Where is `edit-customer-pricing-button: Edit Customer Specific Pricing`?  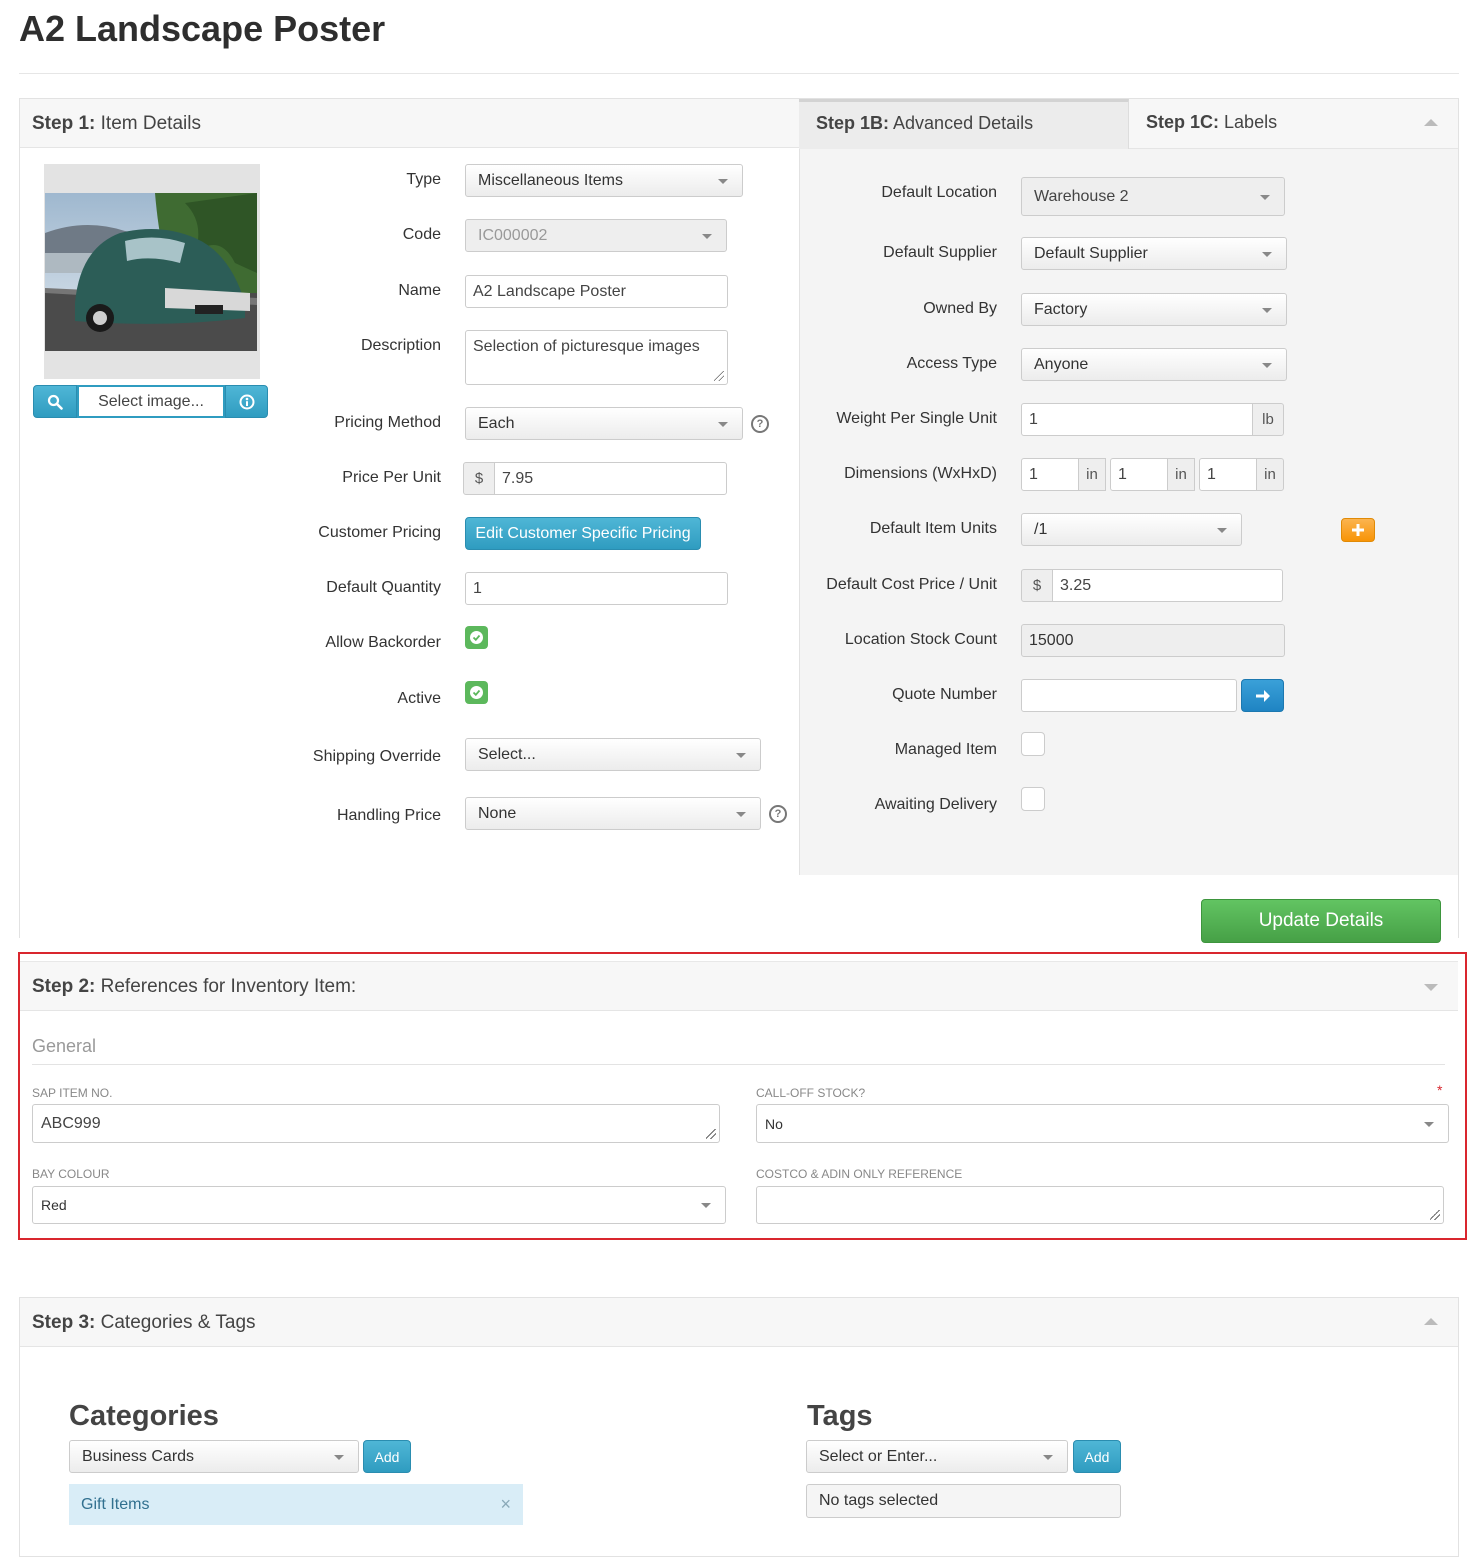
edit-customer-pricing-button: Edit Customer Specific Pricing is located at coordinates (583, 533).